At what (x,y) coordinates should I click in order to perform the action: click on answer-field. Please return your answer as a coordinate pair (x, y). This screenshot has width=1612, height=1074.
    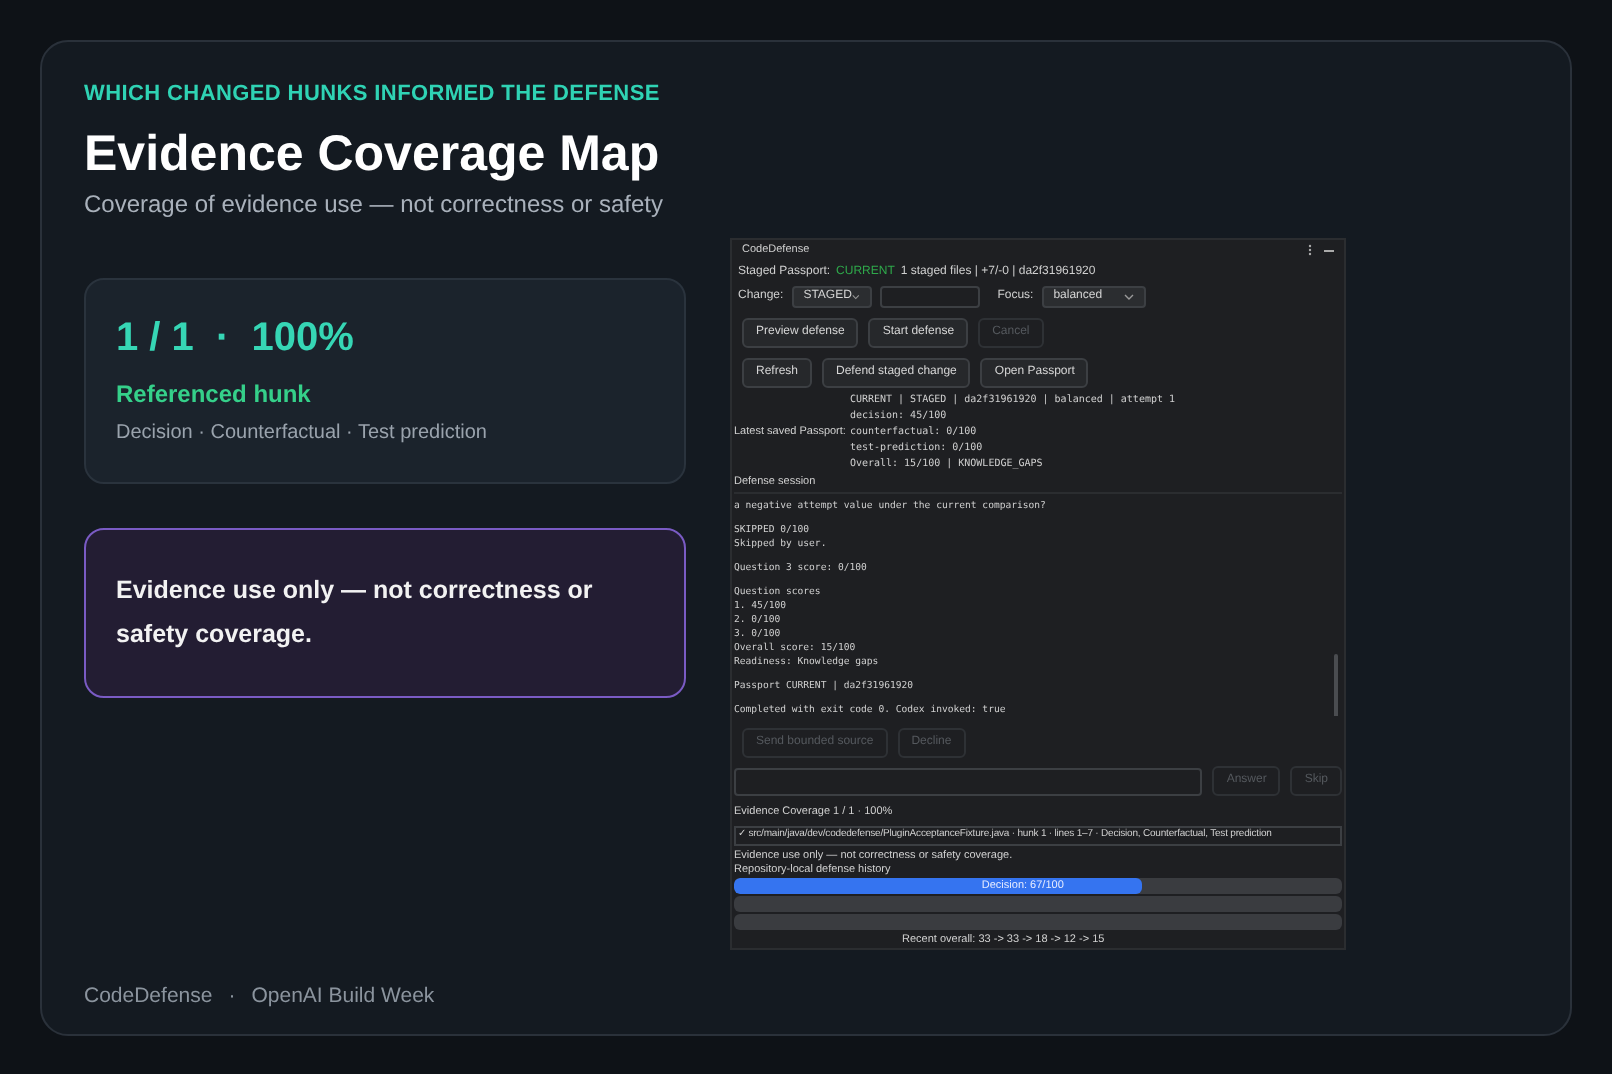
    Looking at the image, I should click on (968, 781).